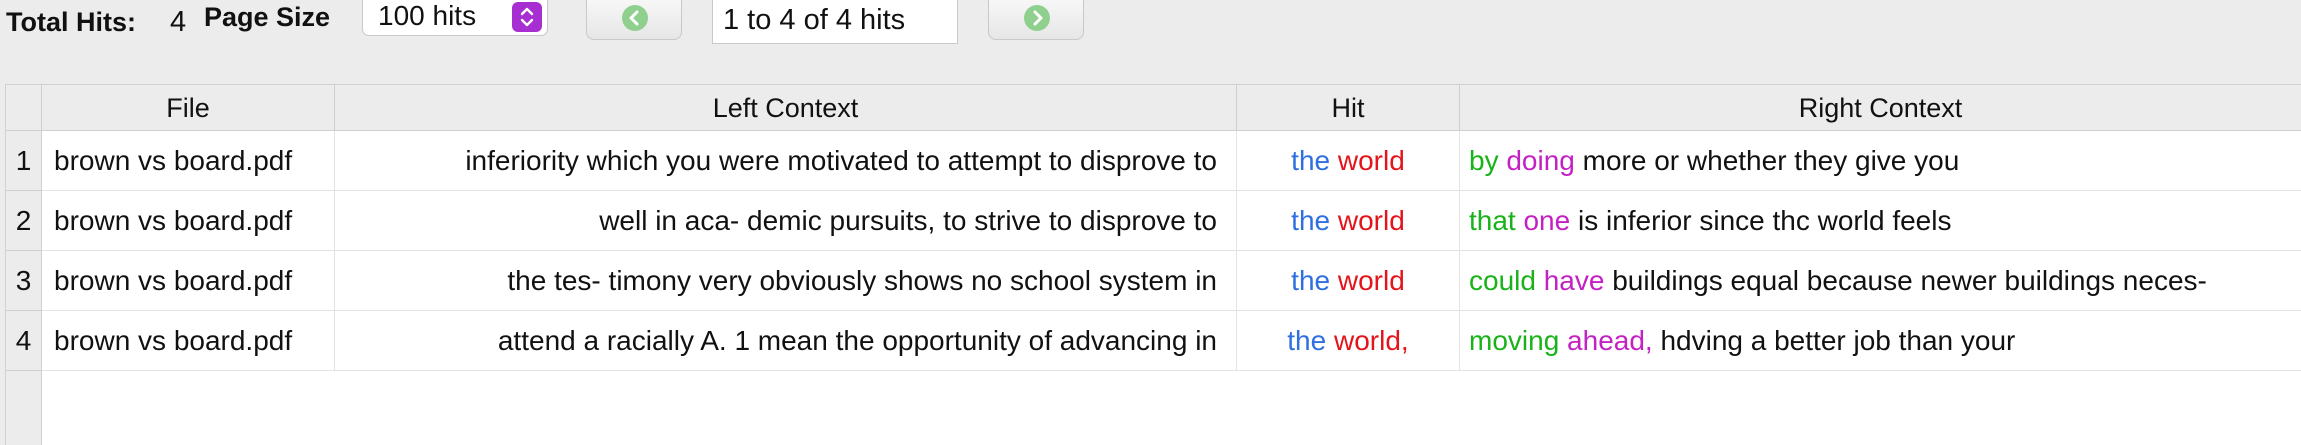 This screenshot has height=445, width=2301. What do you see at coordinates (1540, 160) in the screenshot?
I see `right-word-2: doing` at bounding box center [1540, 160].